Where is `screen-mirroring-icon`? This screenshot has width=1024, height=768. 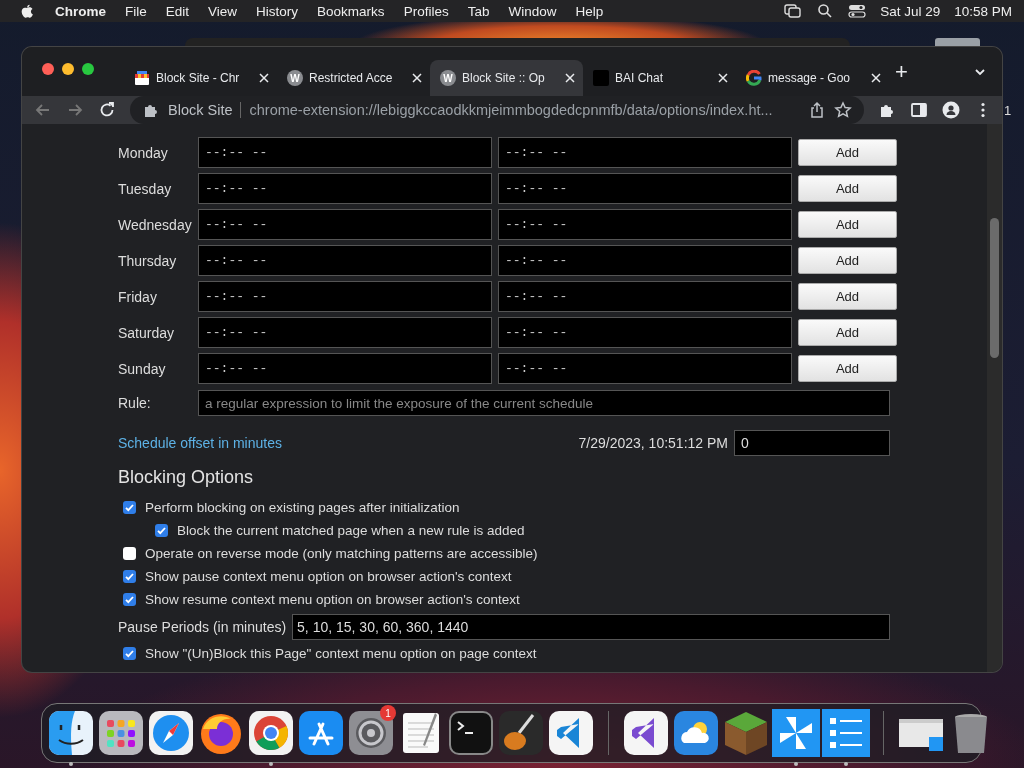 screen-mirroring-icon is located at coordinates (793, 11).